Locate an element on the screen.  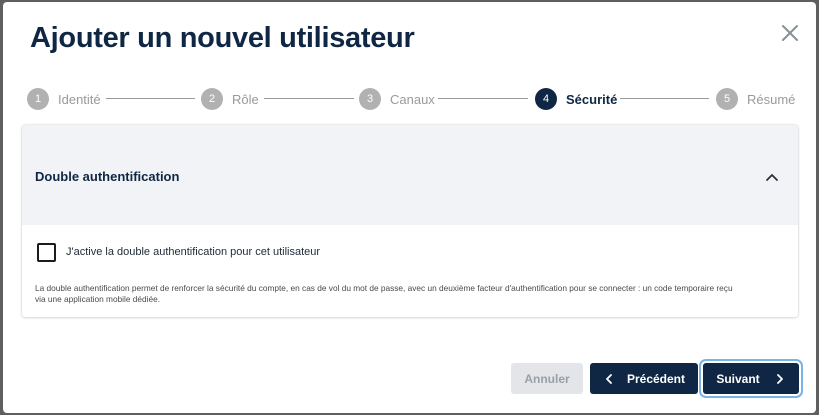
step-label: Canaux is located at coordinates (412, 99).